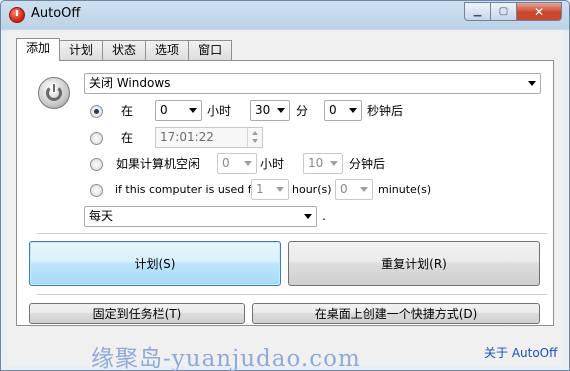 This screenshot has height=371, width=570. Describe the element at coordinates (263, 110) in the screenshot. I see `at-time-minutes-value: 30` at that location.